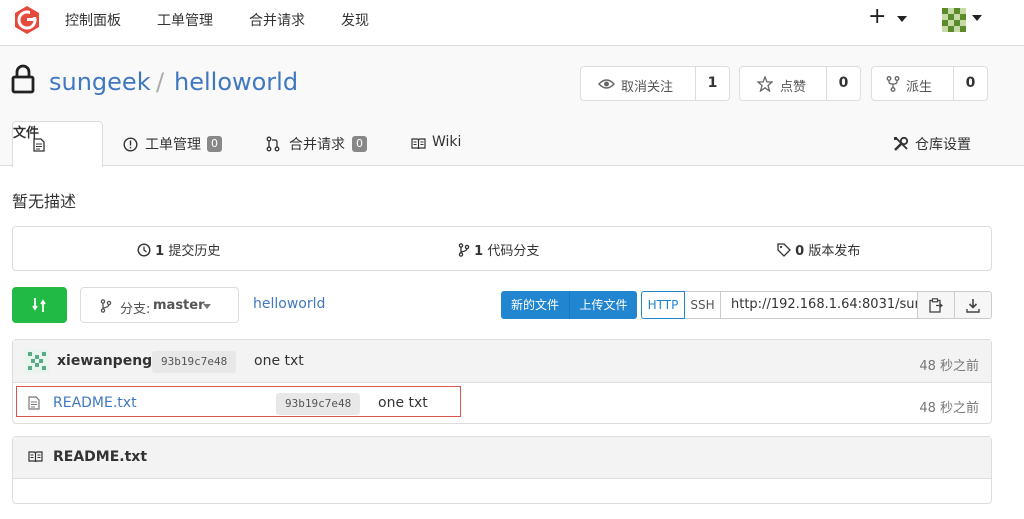  I want to click on eye-icon, so click(606, 84).